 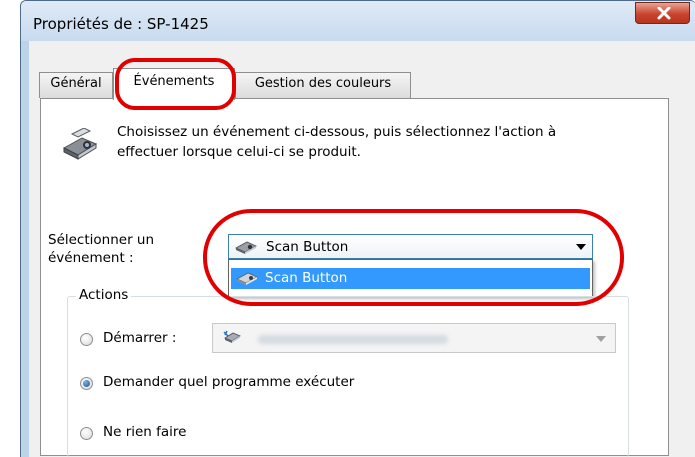 What do you see at coordinates (86, 383) in the screenshot?
I see `ask-radio` at bounding box center [86, 383].